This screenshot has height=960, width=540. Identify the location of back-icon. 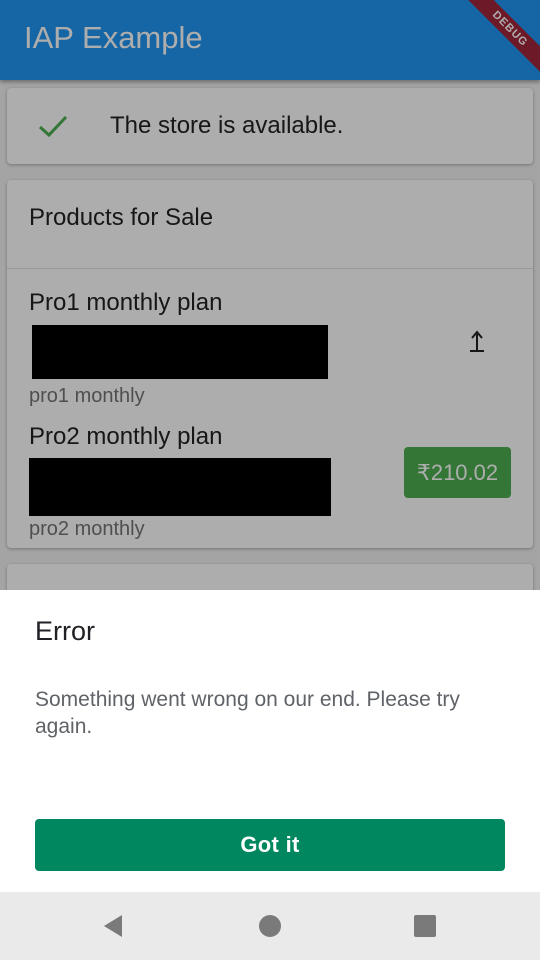
(113, 926).